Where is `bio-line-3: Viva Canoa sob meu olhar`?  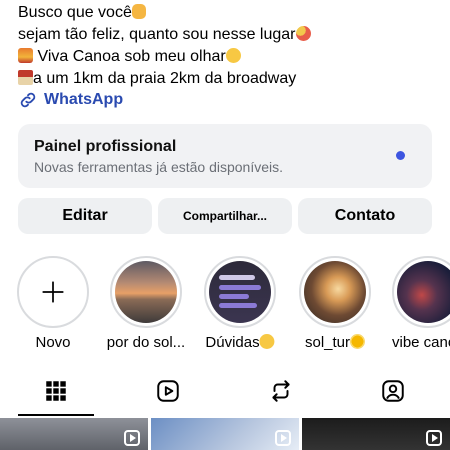 bio-line-3: Viva Canoa sob meu olhar is located at coordinates (228, 57).